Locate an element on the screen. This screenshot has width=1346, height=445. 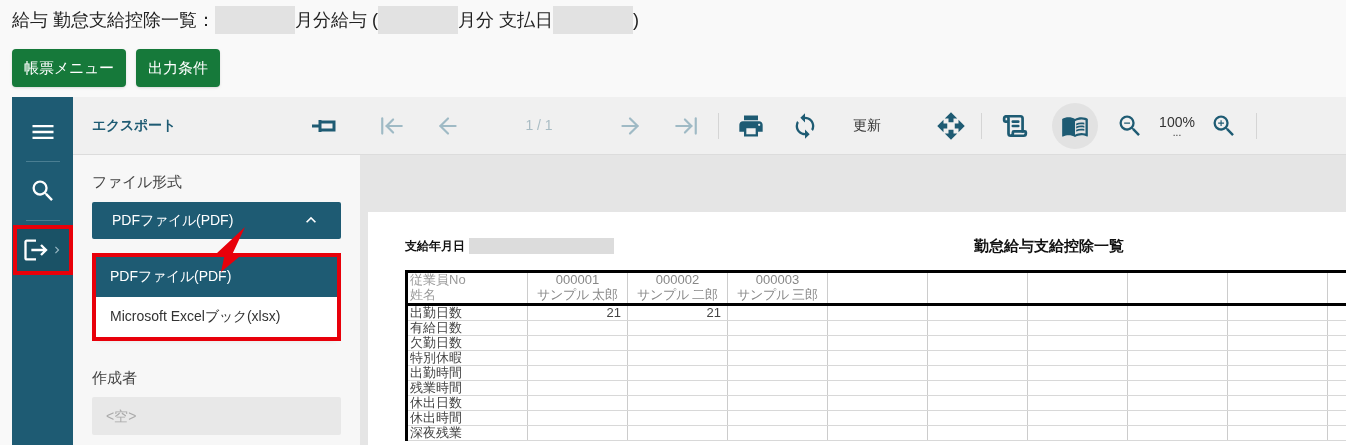
table-cell: サンプル 太郎 is located at coordinates (578, 295).